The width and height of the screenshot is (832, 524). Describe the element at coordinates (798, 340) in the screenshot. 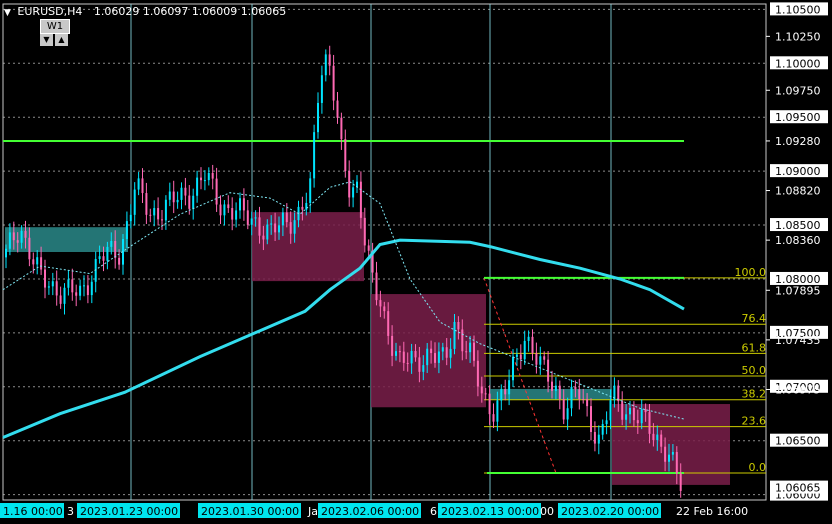

I see `price-label: 1.07435` at that location.